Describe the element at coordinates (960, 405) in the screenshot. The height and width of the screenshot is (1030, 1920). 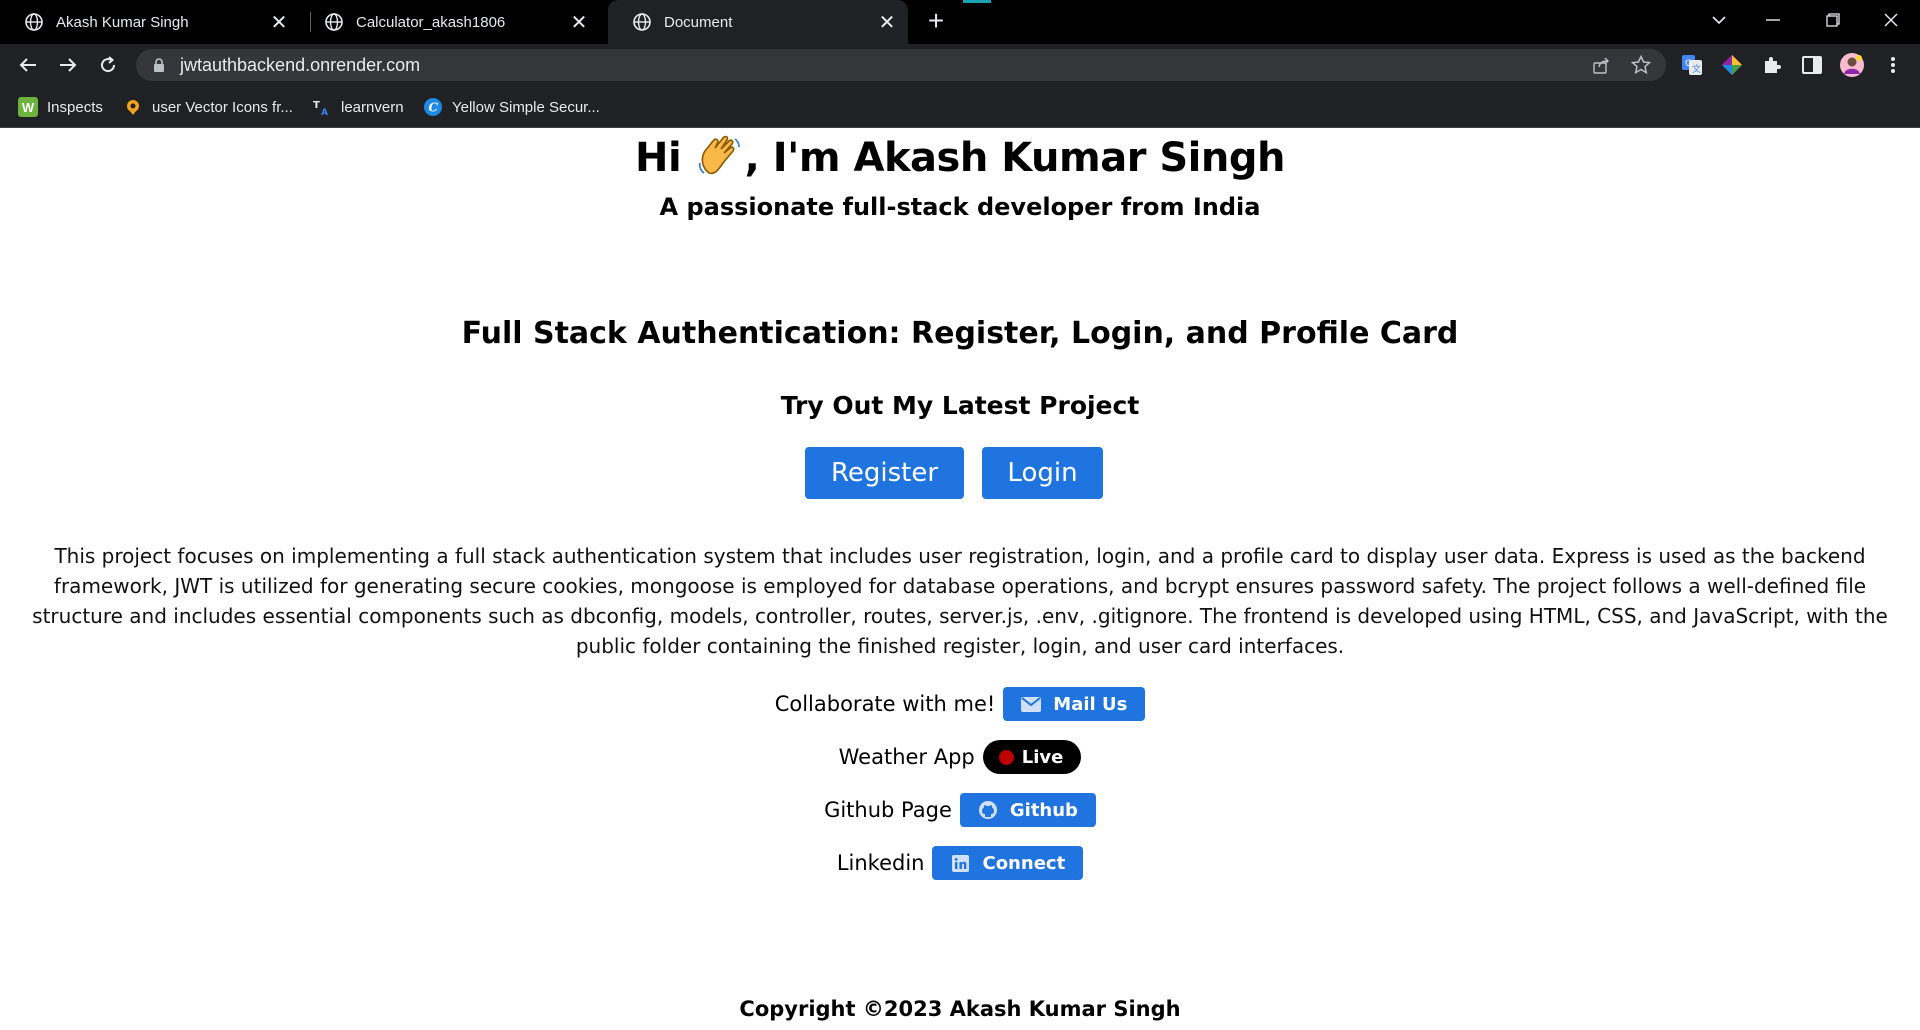
I see `try-out-heading: Try Out My Latest Project` at that location.